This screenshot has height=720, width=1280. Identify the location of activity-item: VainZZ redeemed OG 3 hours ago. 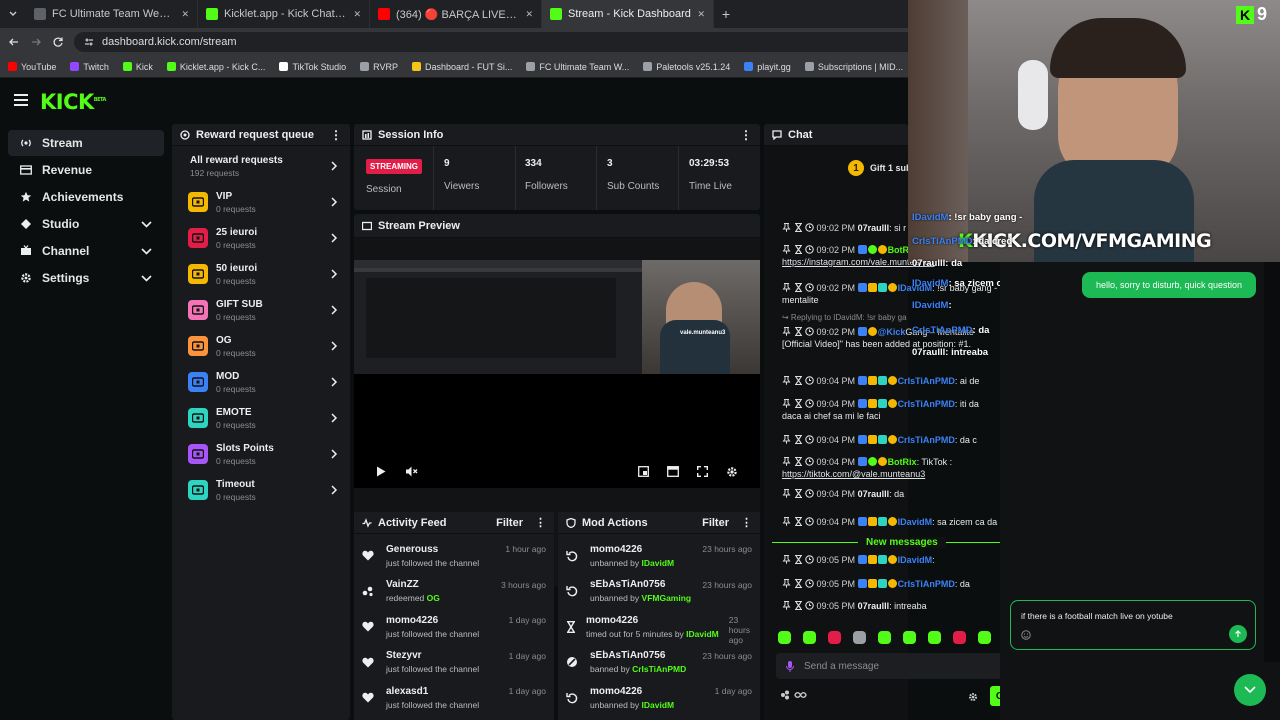
(454, 592).